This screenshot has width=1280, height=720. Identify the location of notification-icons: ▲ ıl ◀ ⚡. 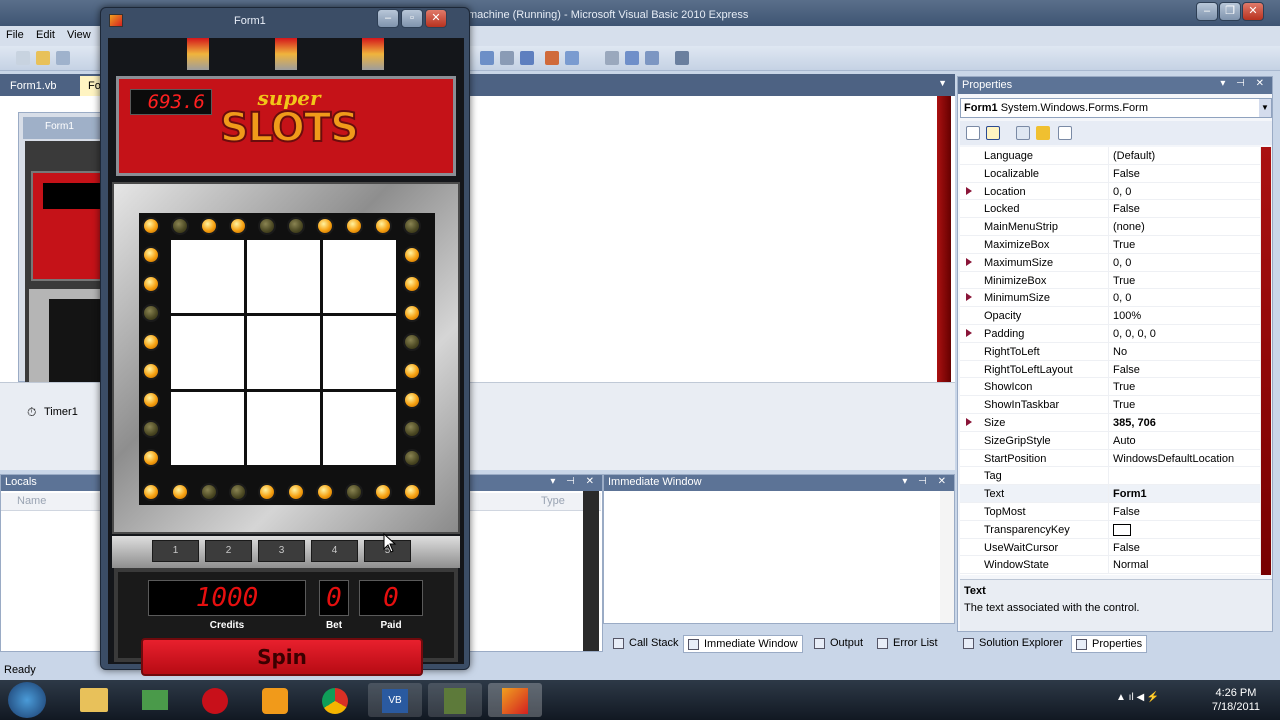
(1137, 697).